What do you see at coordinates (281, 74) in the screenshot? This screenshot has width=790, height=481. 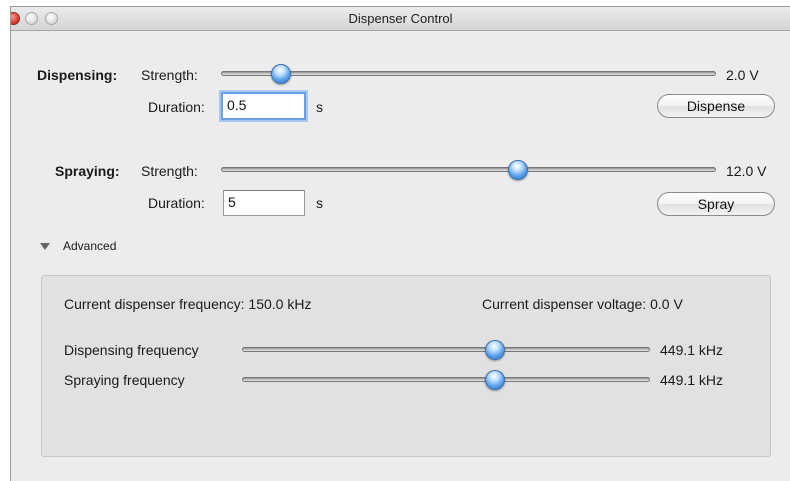 I see `dispensing-strength-knob` at bounding box center [281, 74].